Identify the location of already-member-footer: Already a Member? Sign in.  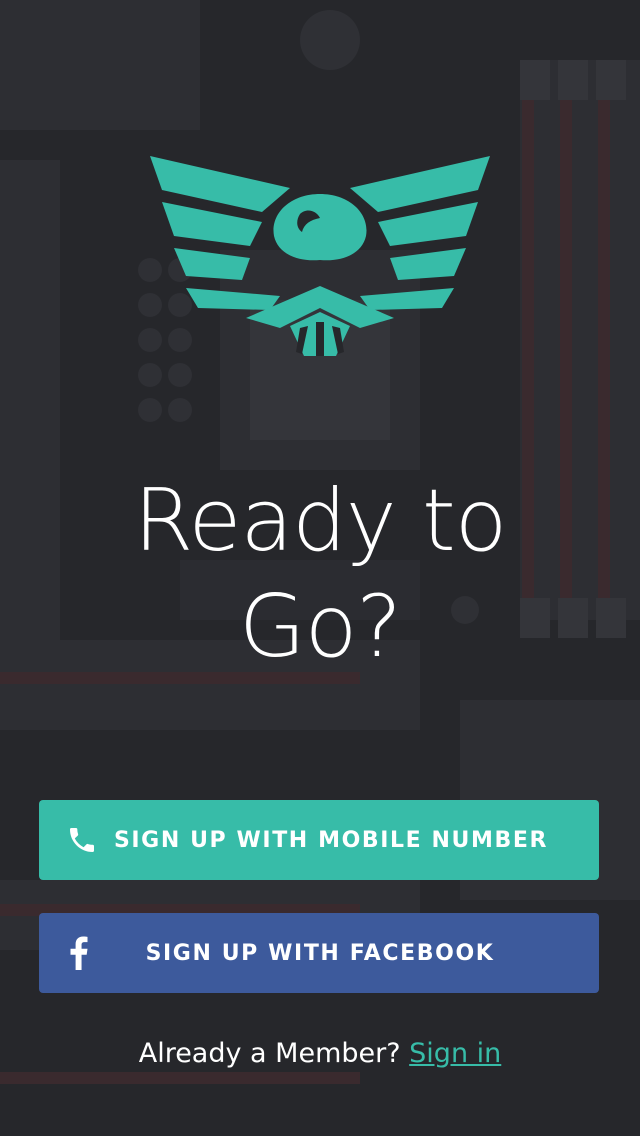
(320, 1053).